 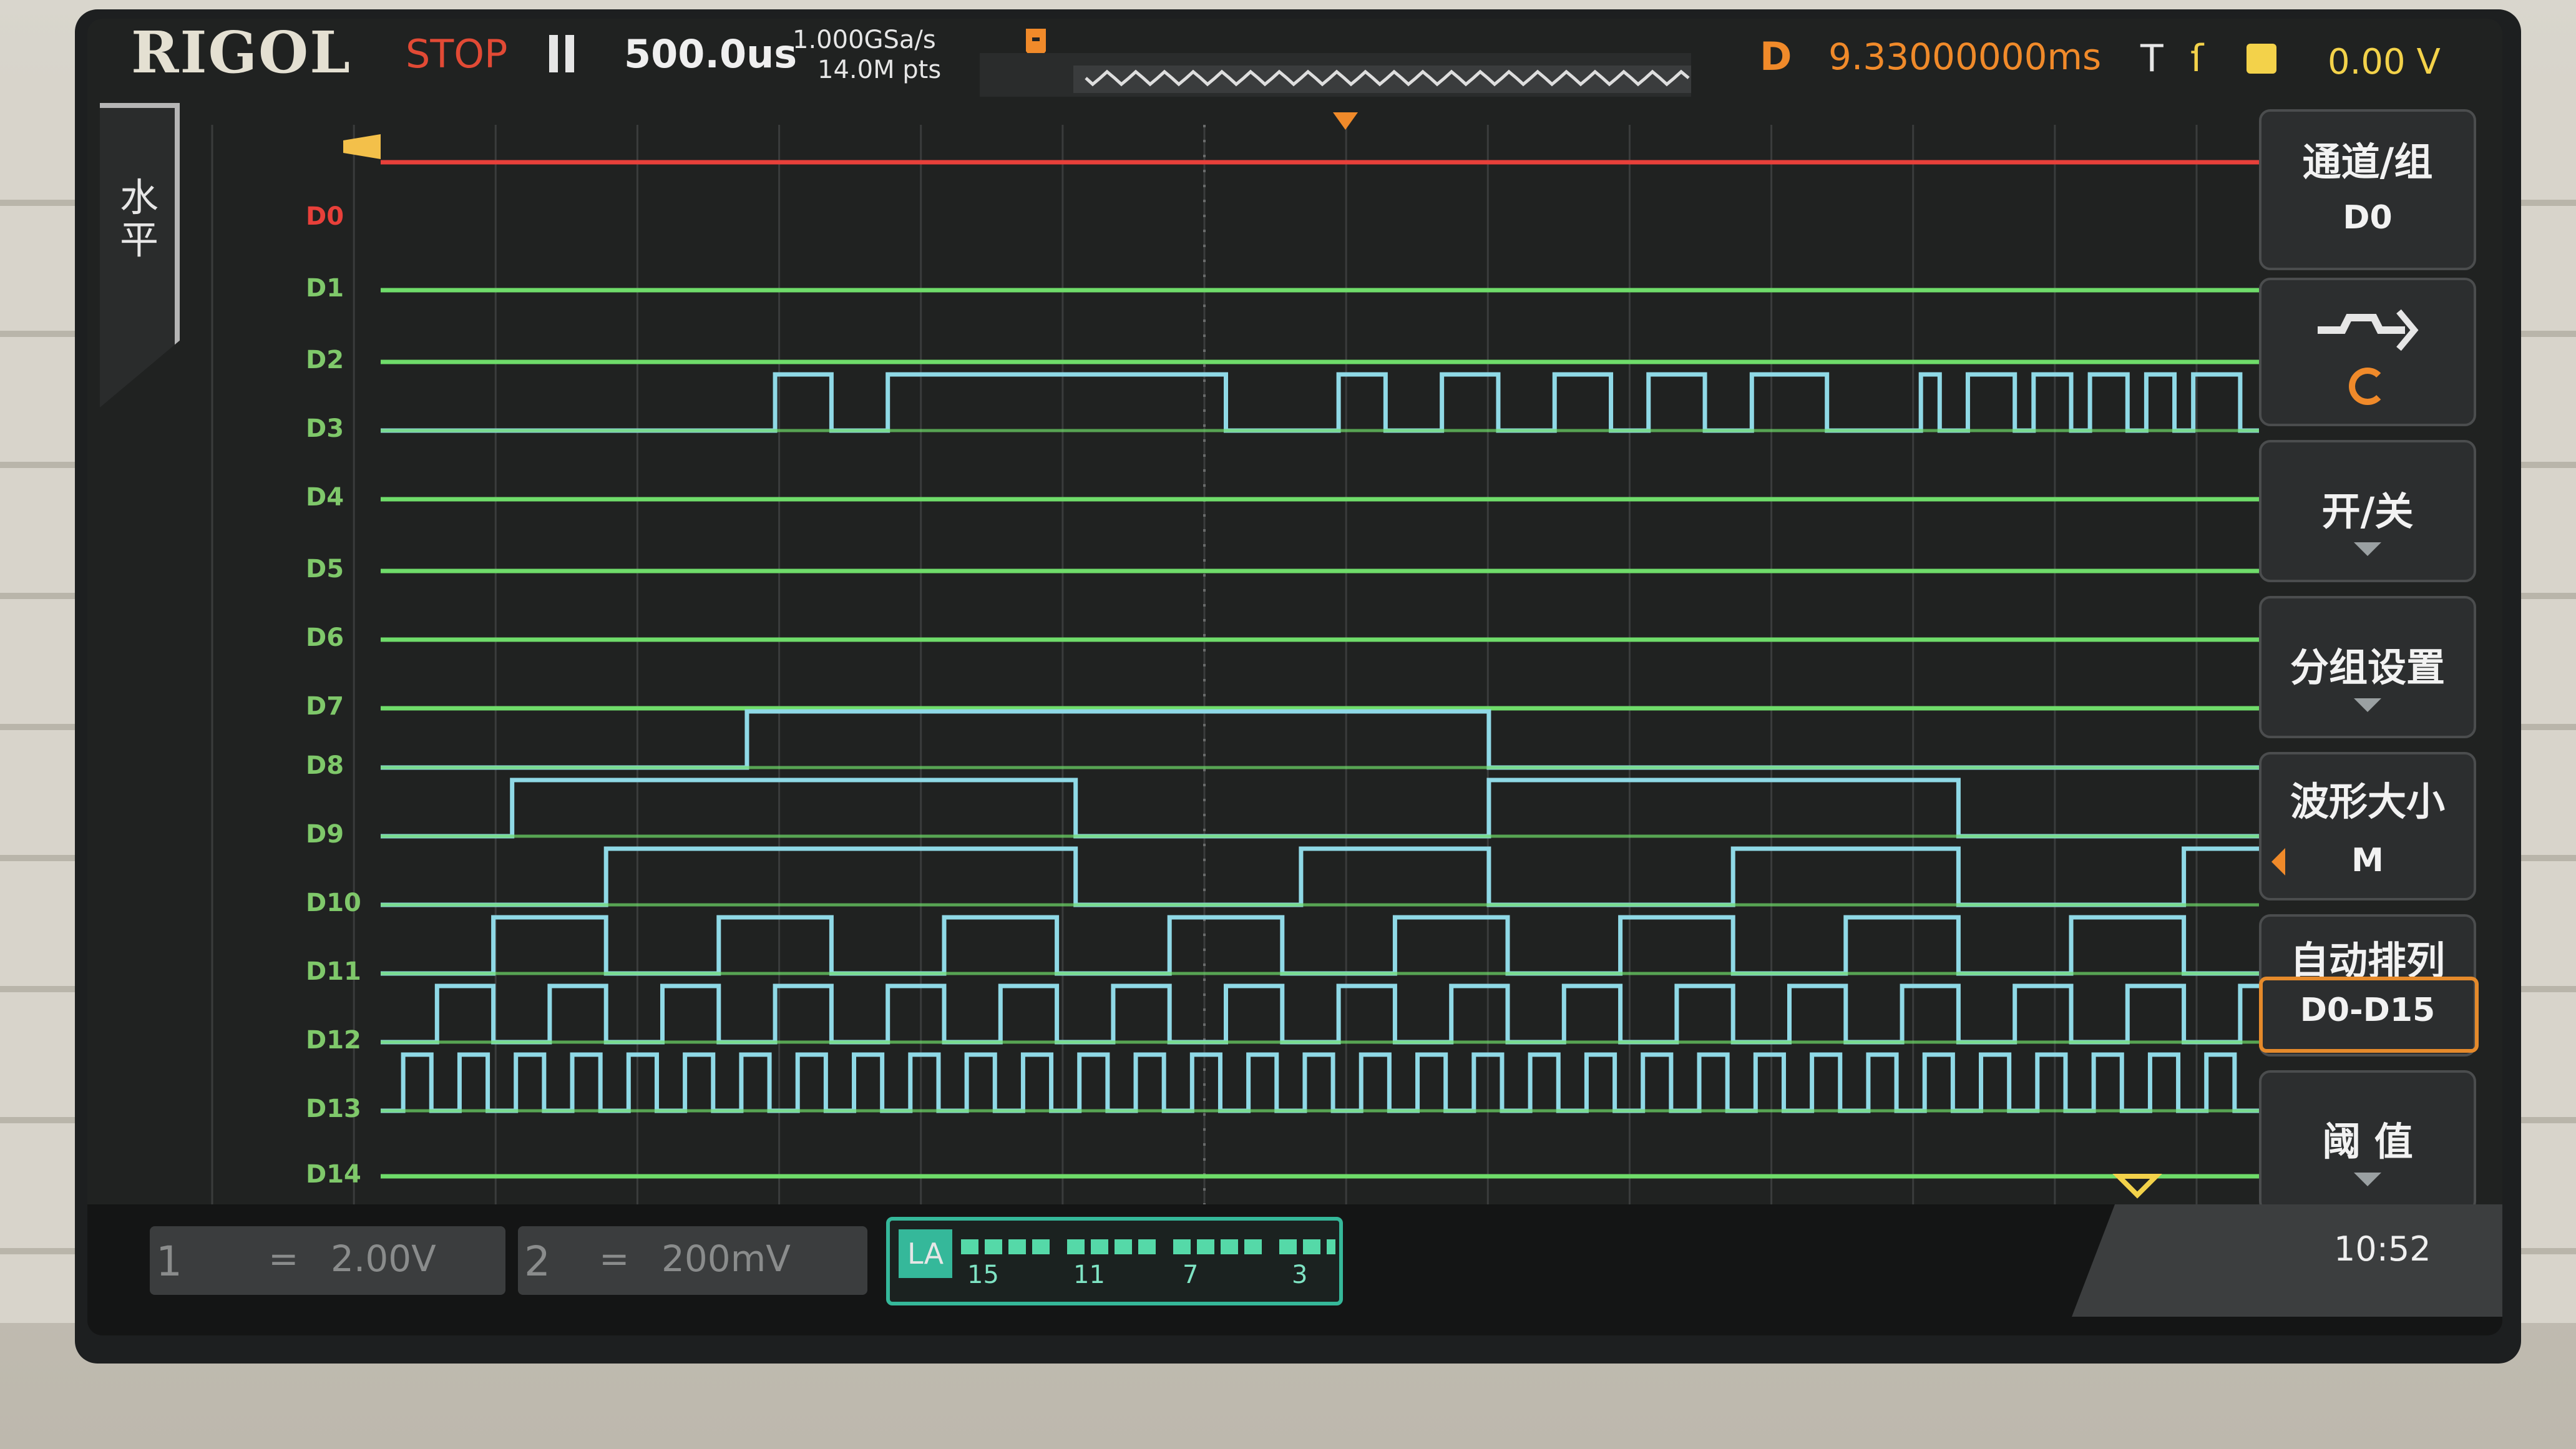 I want to click on auto-sort-selection-outline, so click(x=2369, y=1015).